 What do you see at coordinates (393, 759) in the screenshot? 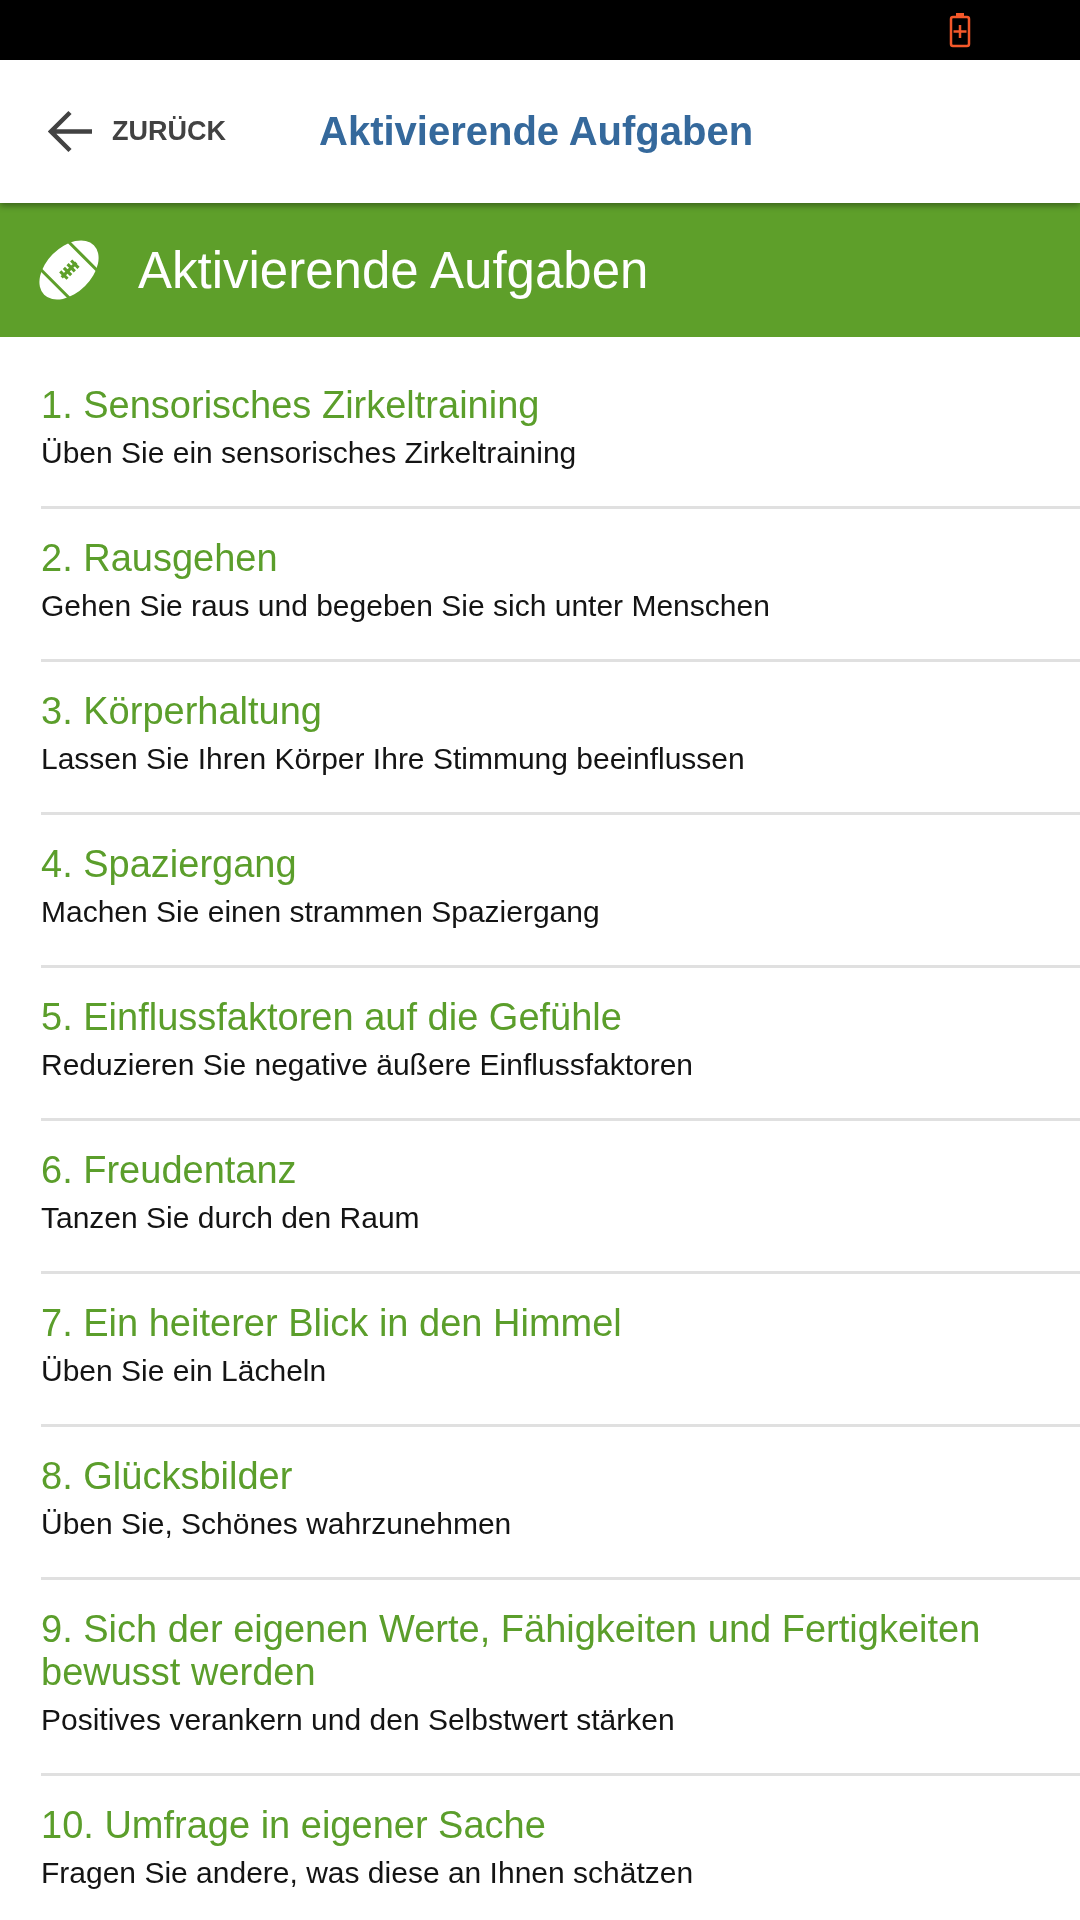
I see `task-description: Lassen Sie Ihren Körper Ihre Stimmung beeinflussen` at bounding box center [393, 759].